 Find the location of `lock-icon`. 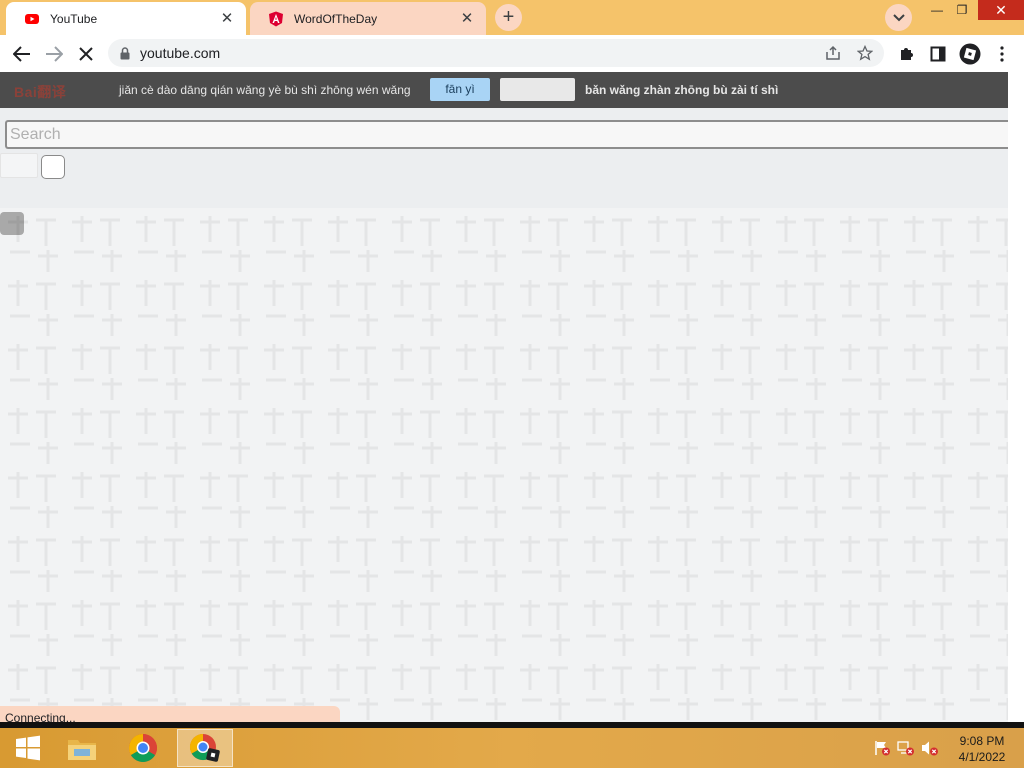

lock-icon is located at coordinates (125, 52).